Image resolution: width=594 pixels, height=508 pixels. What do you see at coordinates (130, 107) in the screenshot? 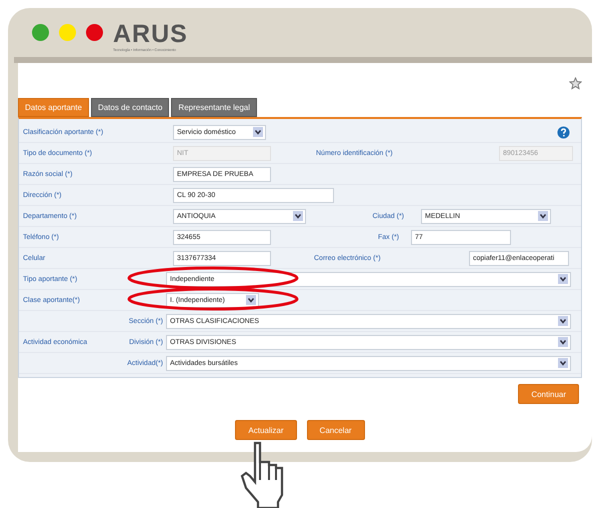
I see `tab: Datos de contacto` at bounding box center [130, 107].